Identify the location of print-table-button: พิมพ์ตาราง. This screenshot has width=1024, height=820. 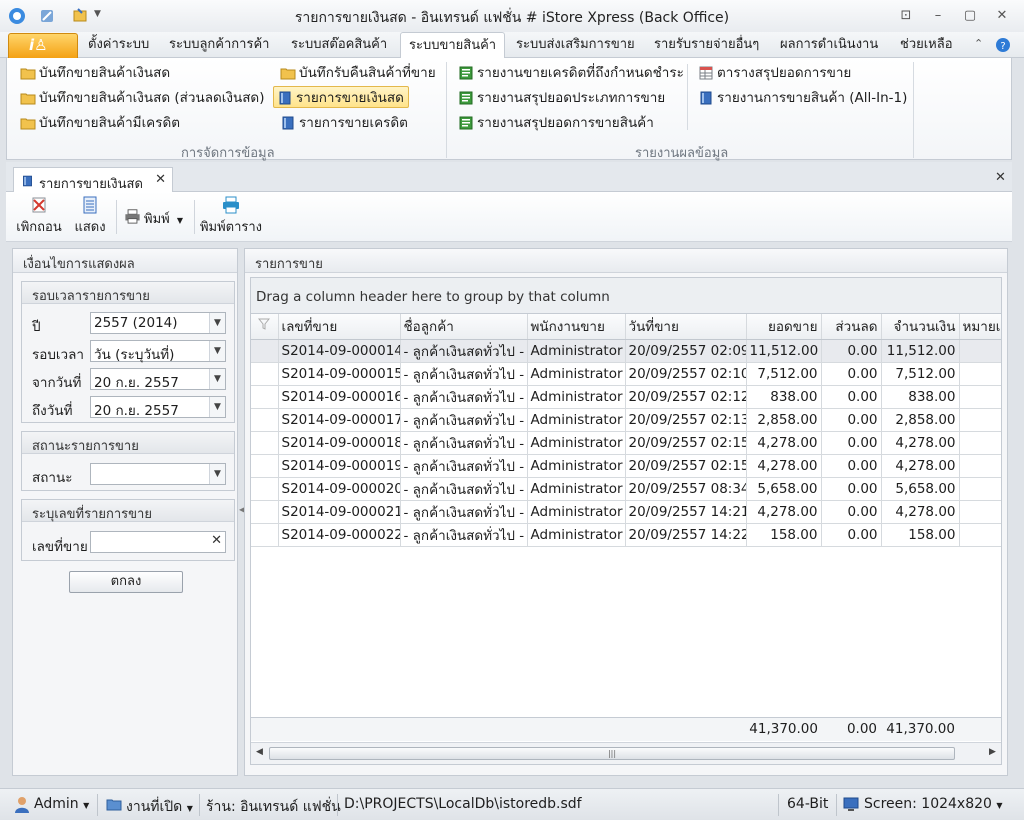
(231, 216).